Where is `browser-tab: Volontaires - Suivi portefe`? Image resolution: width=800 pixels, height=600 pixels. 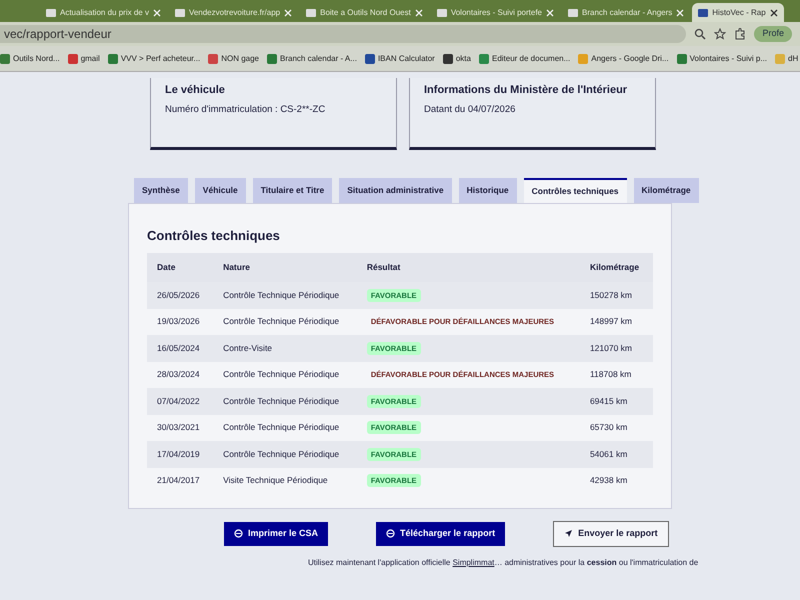
browser-tab: Volontaires - Suivi portefe is located at coordinates (495, 12).